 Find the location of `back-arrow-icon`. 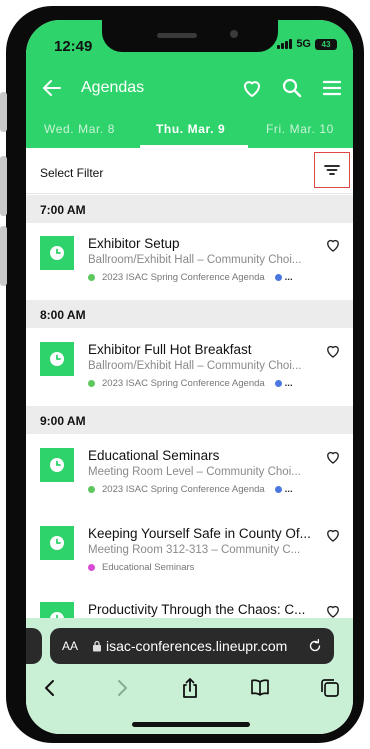

back-arrow-icon is located at coordinates (52, 88).